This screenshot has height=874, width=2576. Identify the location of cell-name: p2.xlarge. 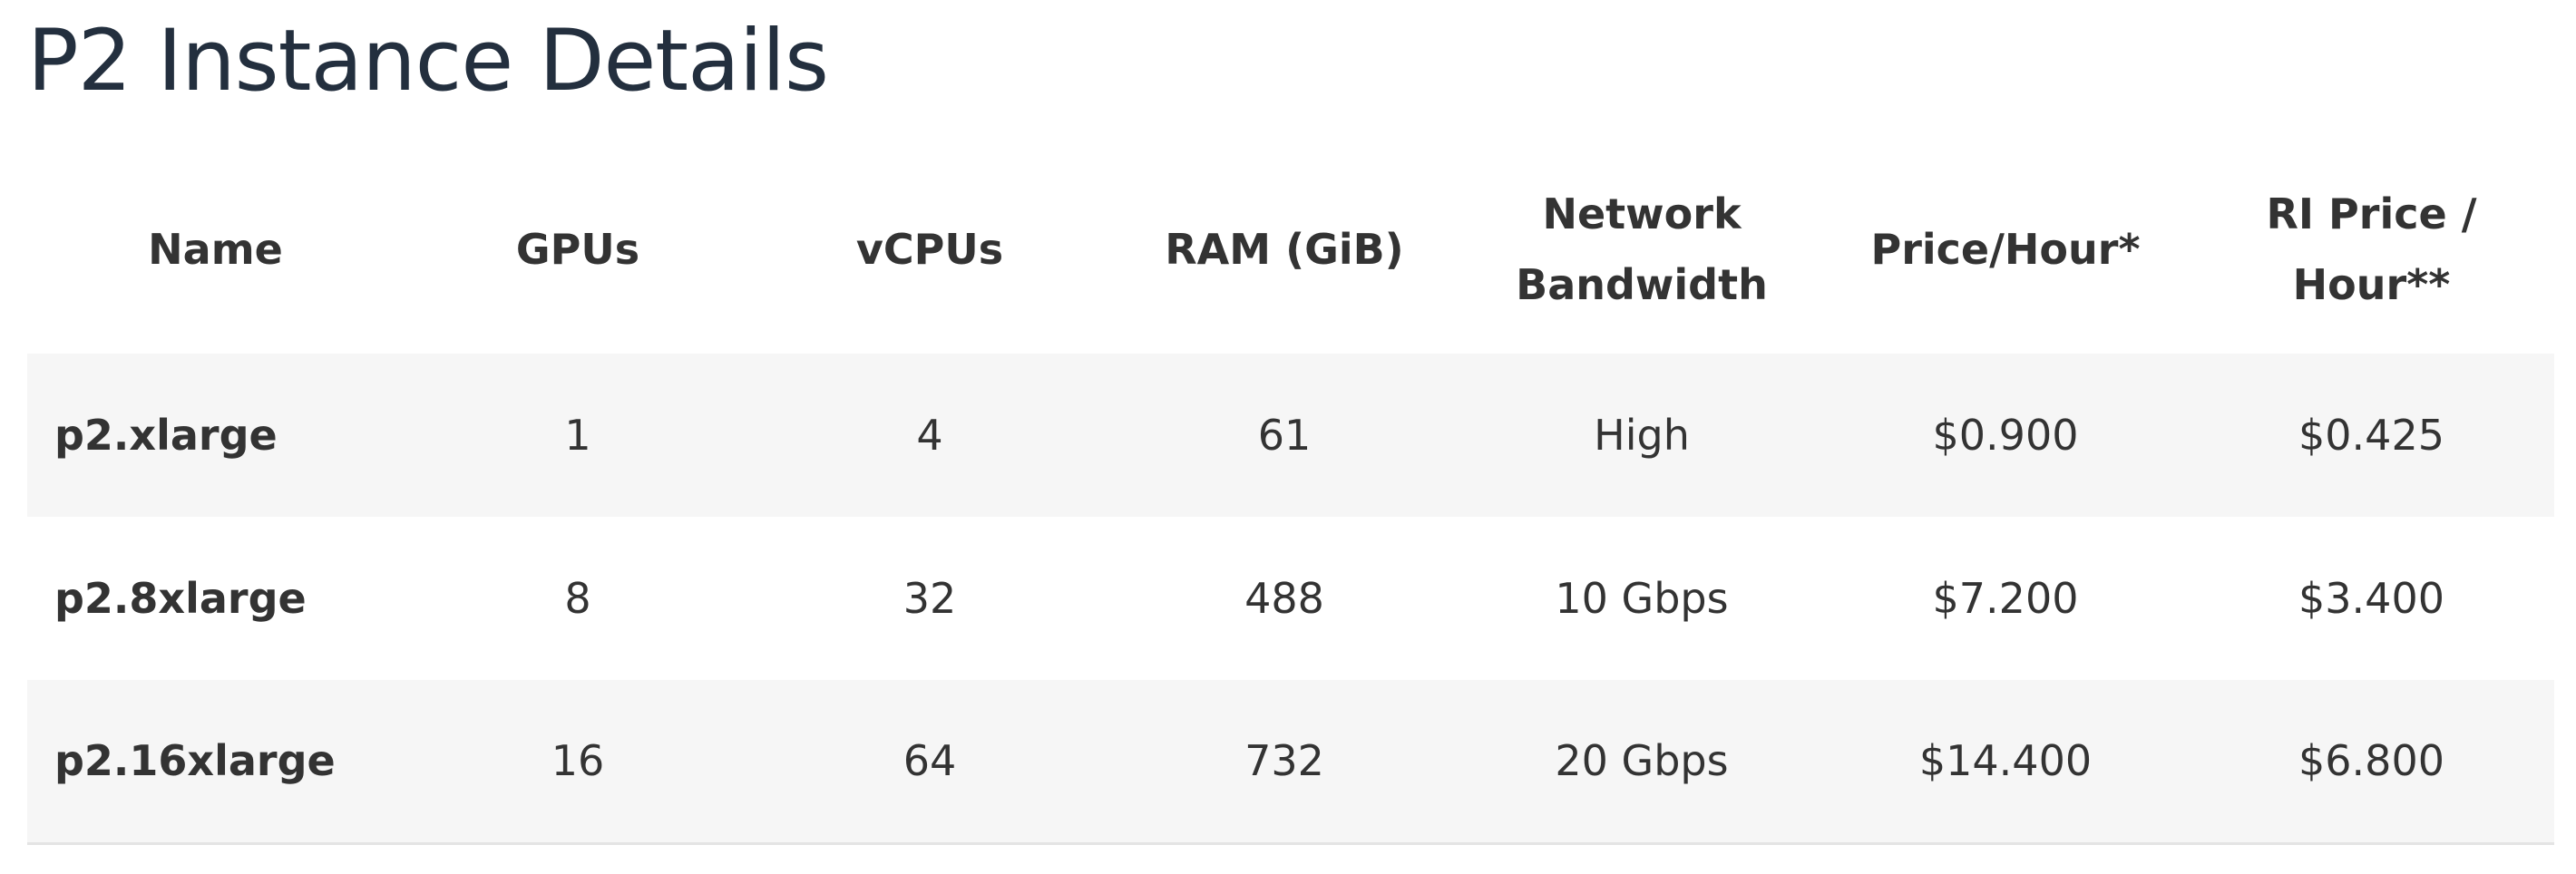
(166, 435).